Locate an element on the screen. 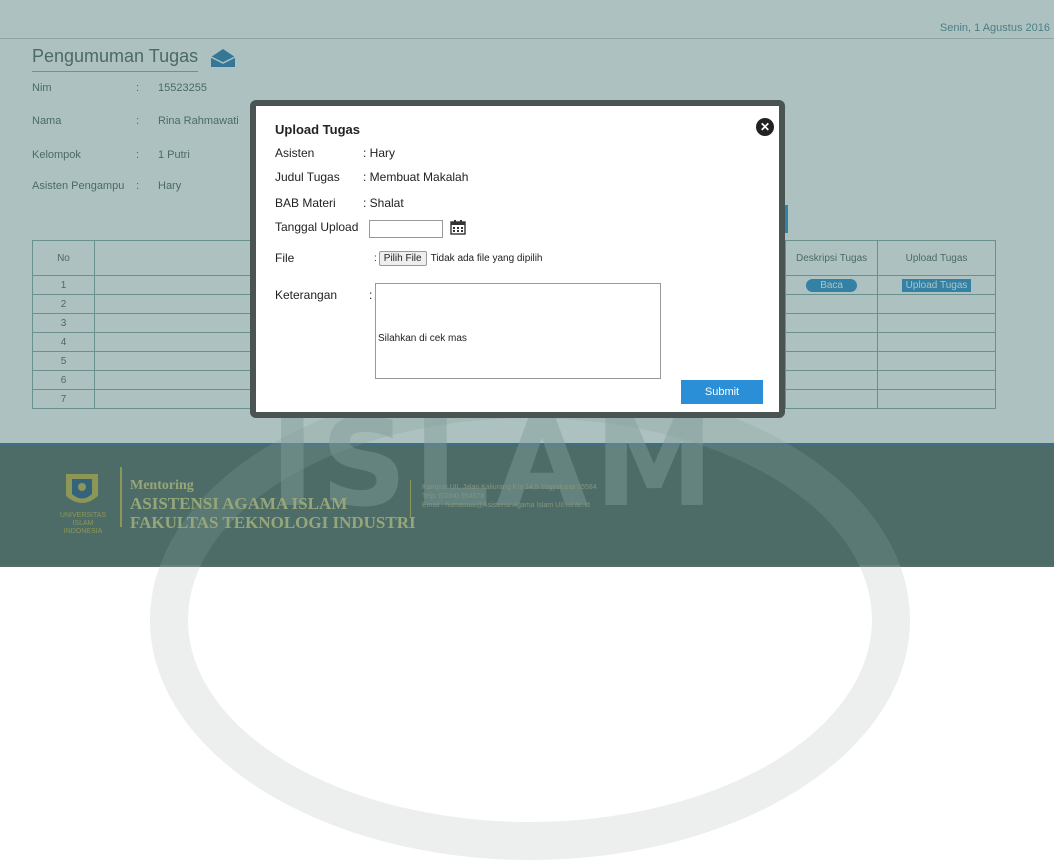  file-input: : Pilih File Tidak ada file yang dipilih is located at coordinates (458, 258).